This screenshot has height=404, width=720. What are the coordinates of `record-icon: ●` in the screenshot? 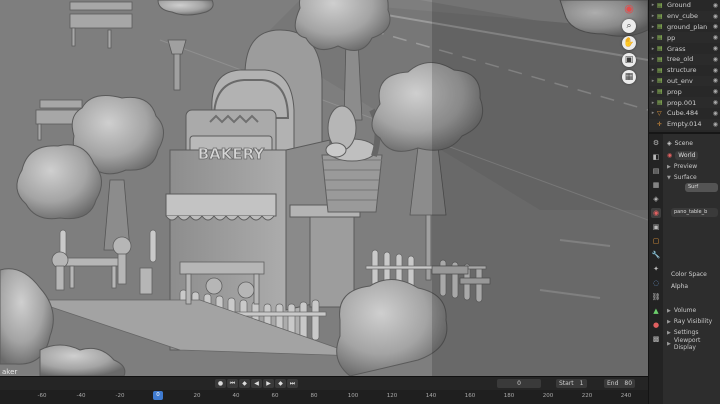 It's located at (220, 383).